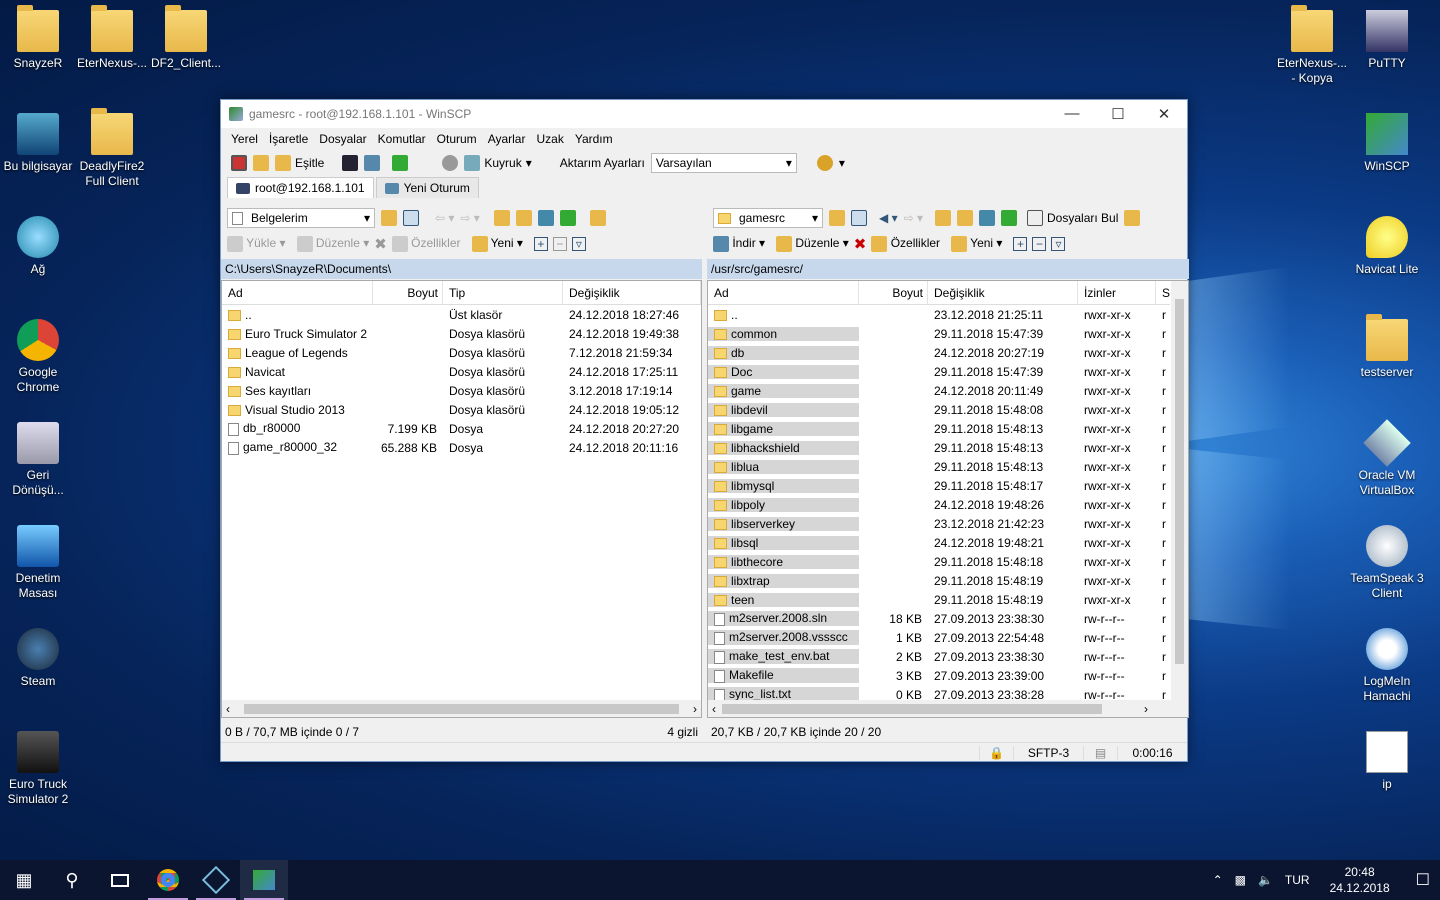 The width and height of the screenshot is (1440, 900). What do you see at coordinates (261, 163) in the screenshot?
I see `sync-browse-icon` at bounding box center [261, 163].